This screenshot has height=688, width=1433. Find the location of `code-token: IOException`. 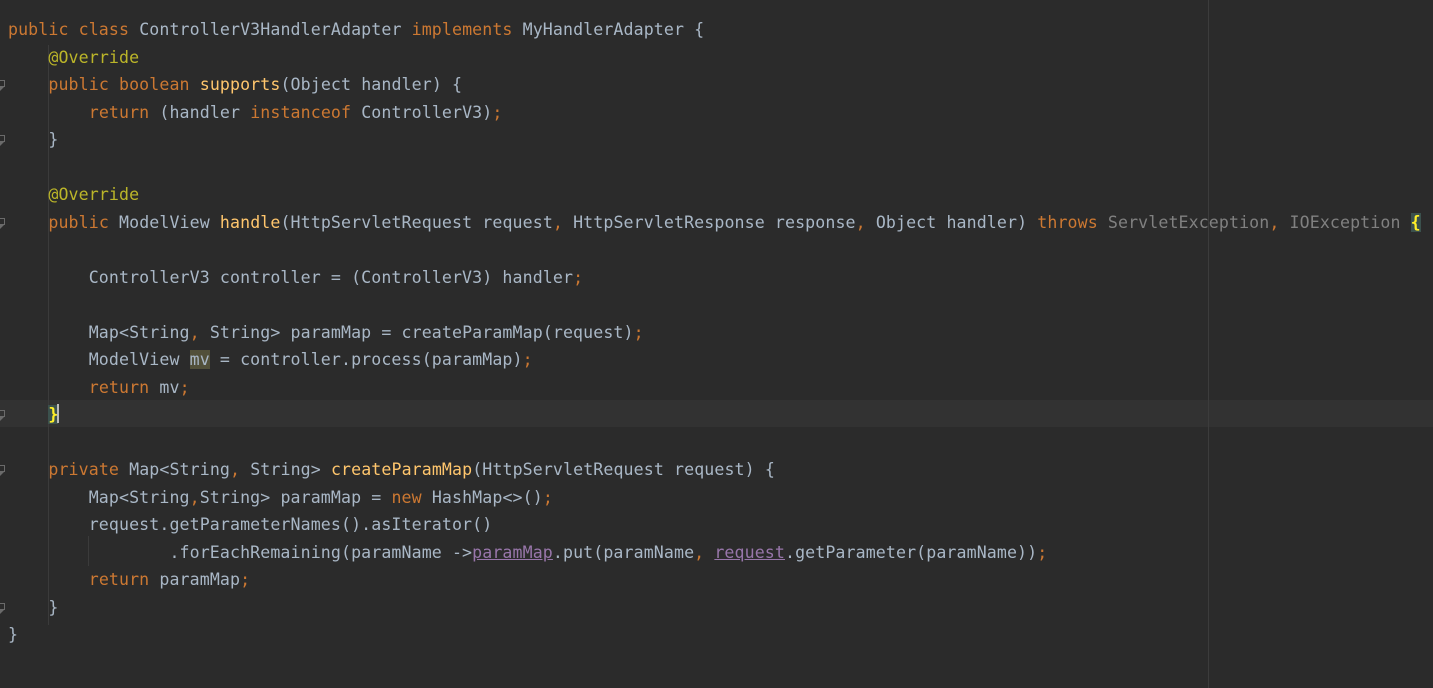

code-token: IOException is located at coordinates (1345, 222).